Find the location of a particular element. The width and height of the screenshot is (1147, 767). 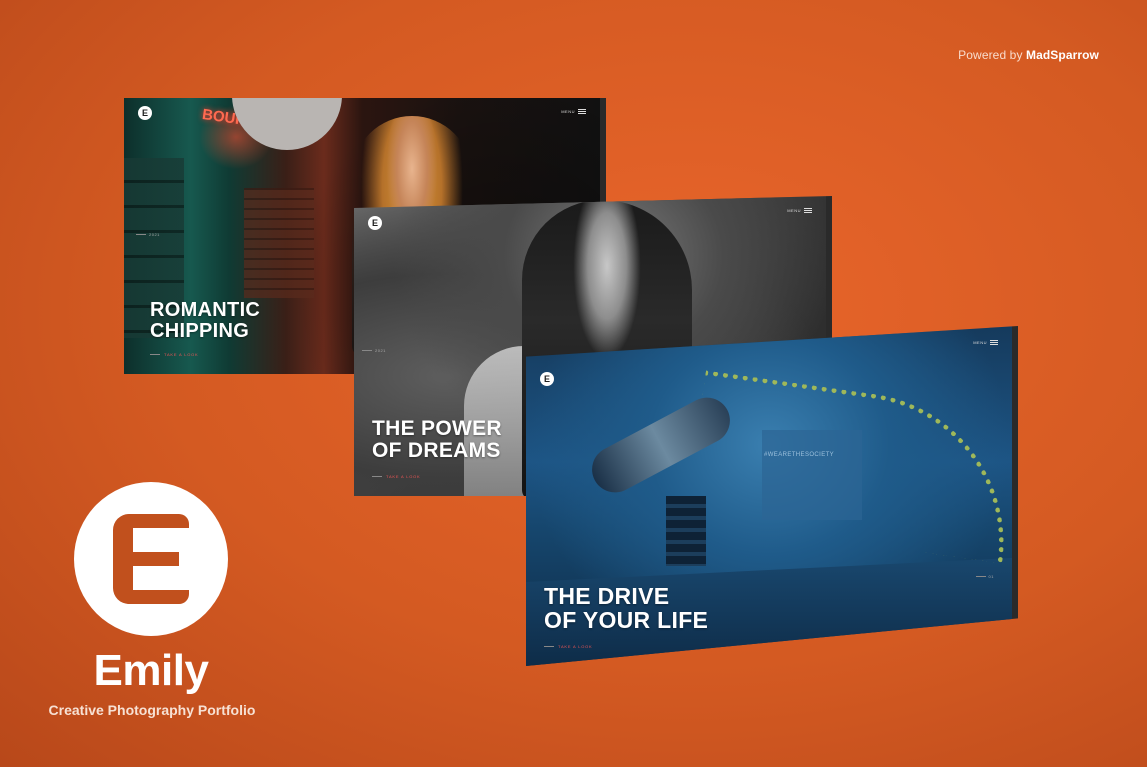

brand-e-icon is located at coordinates (151, 559).